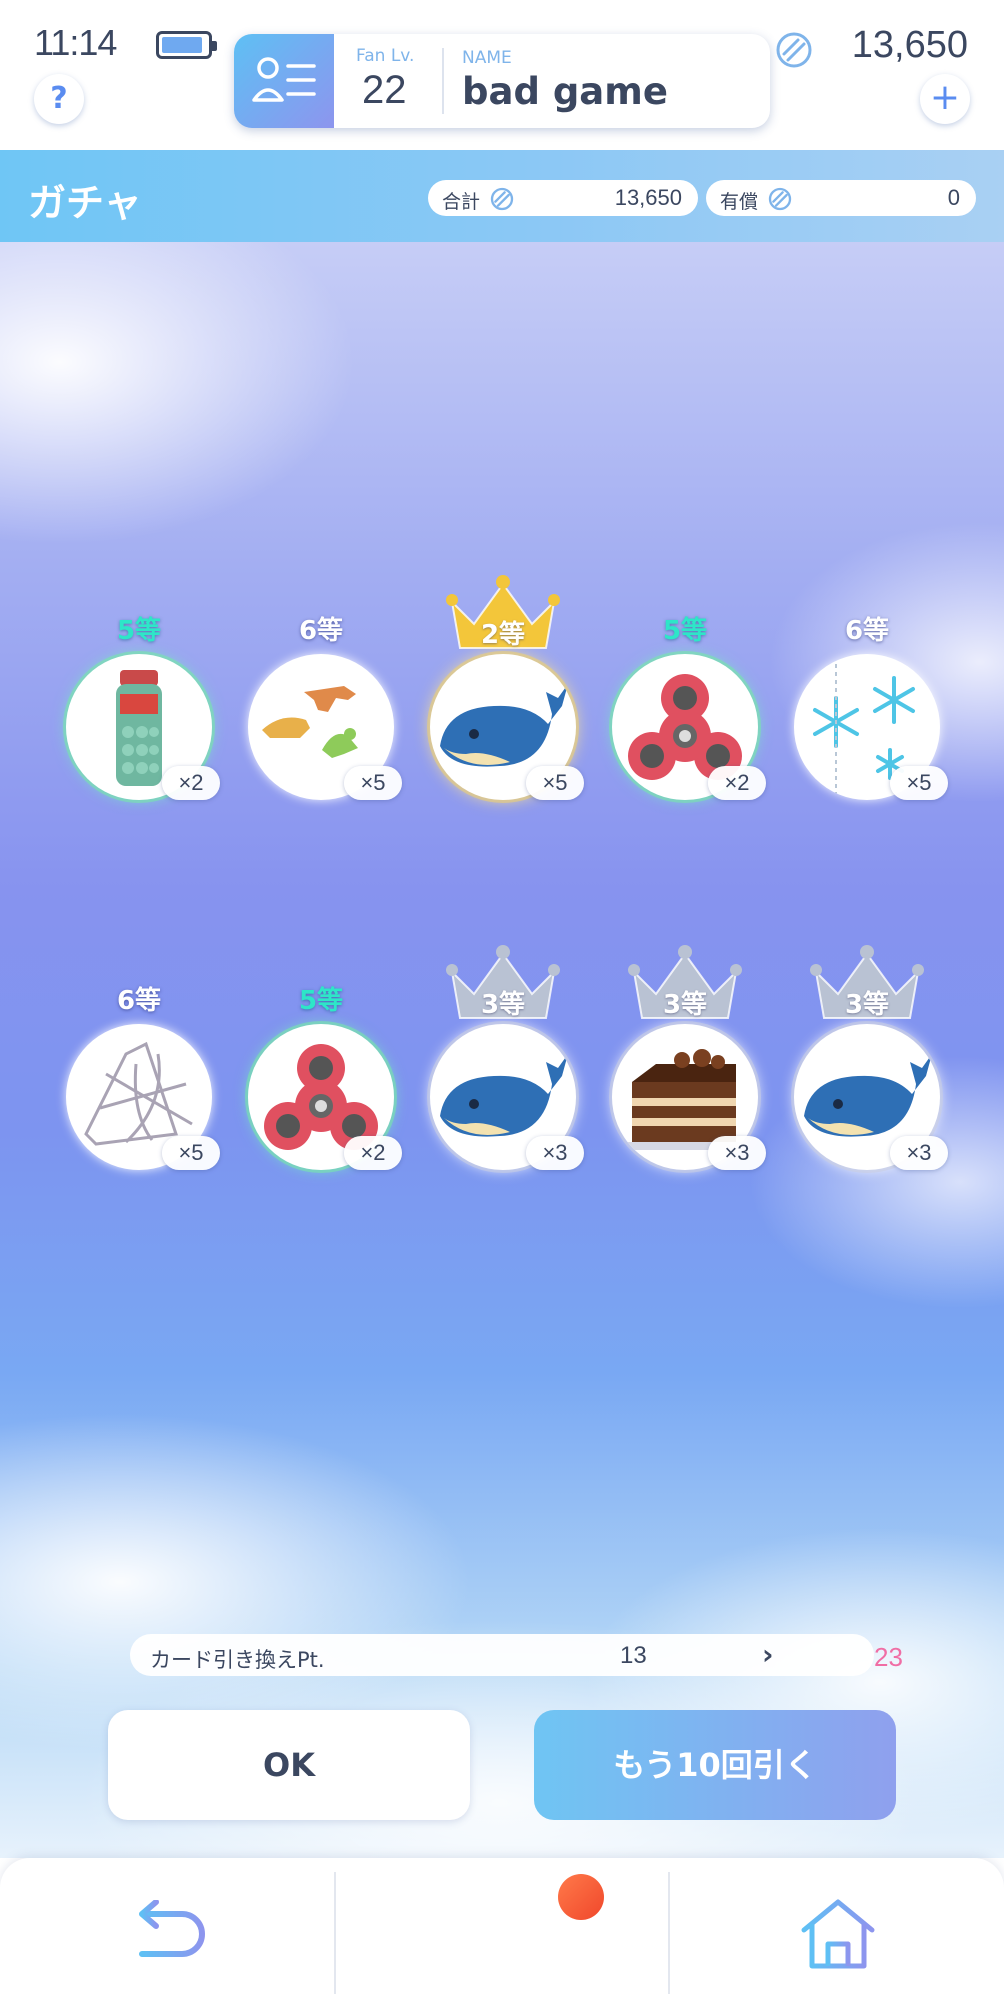 The image size is (1004, 2008). Describe the element at coordinates (85, 203) in the screenshot. I see `page-title: ガチャ` at that location.